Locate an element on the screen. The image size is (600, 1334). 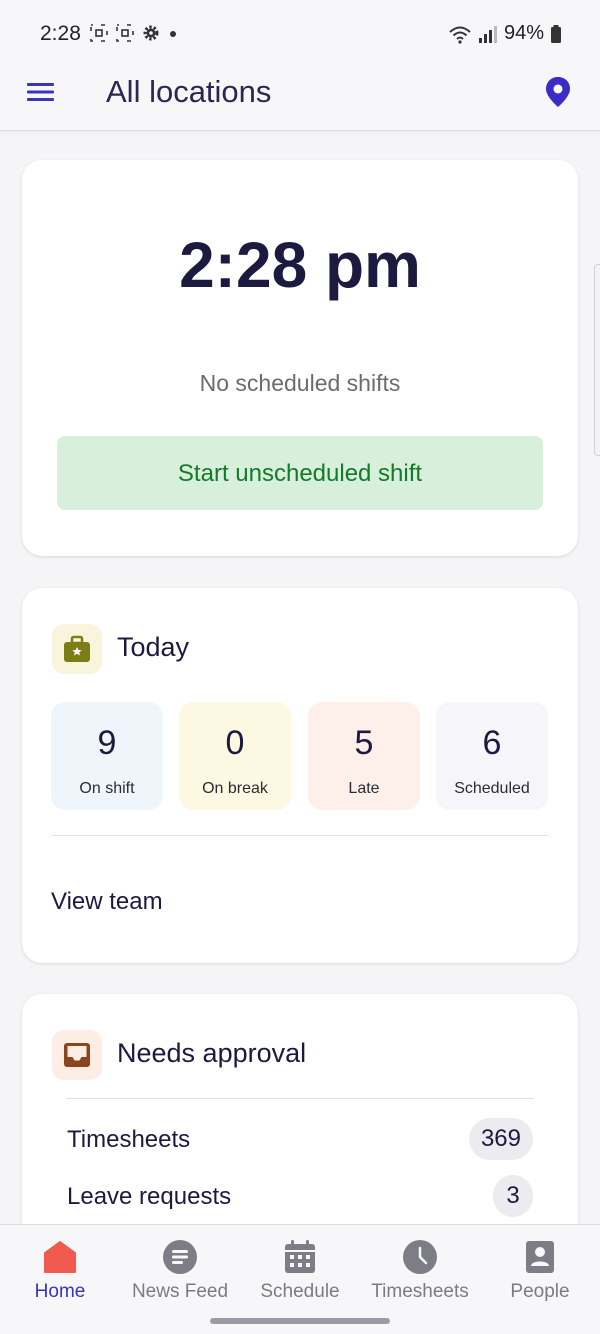
nav-label: Schedule is located at coordinates (300, 1291).